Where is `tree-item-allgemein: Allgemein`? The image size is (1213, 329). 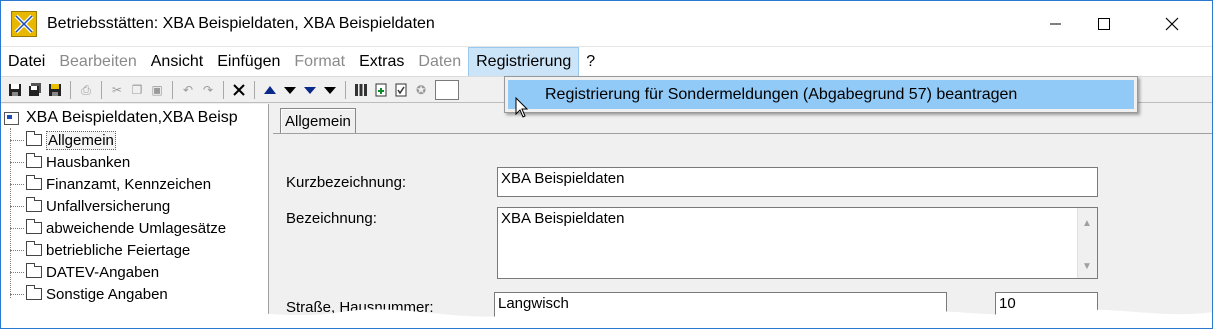 tree-item-allgemein: Allgemein is located at coordinates (63, 140).